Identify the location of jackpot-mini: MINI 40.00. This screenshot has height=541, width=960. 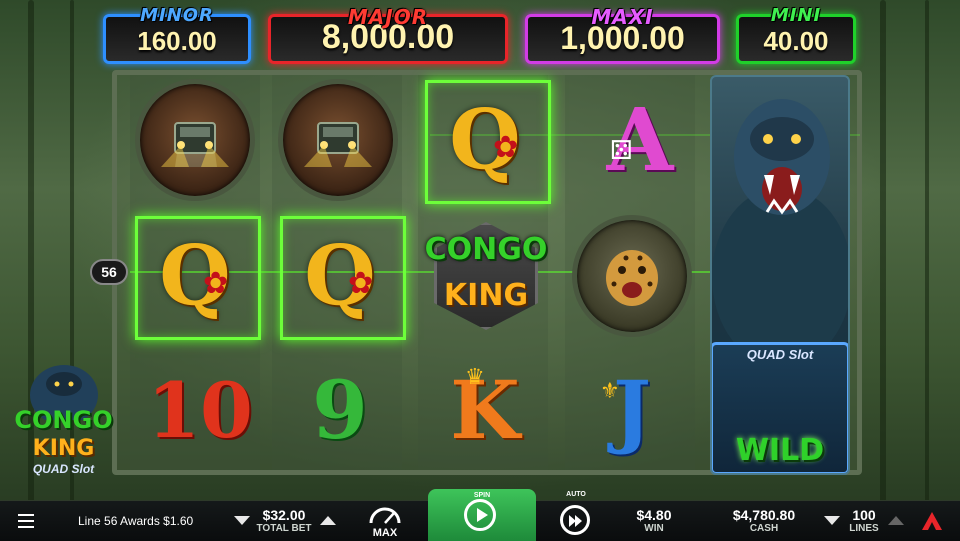
(796, 34).